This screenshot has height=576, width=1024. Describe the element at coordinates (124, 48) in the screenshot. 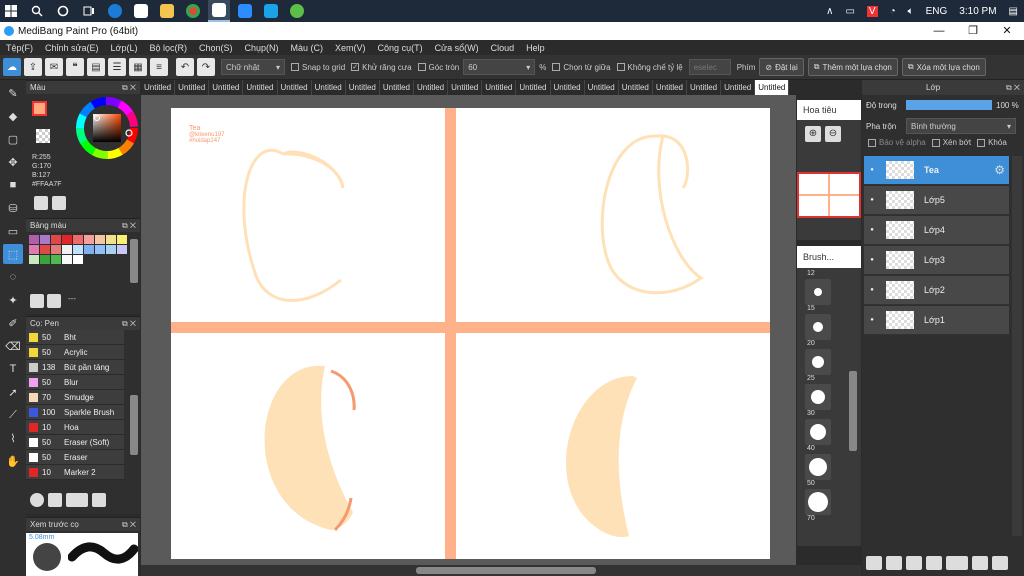

I see `menu-layer: Lớp(L)` at that location.